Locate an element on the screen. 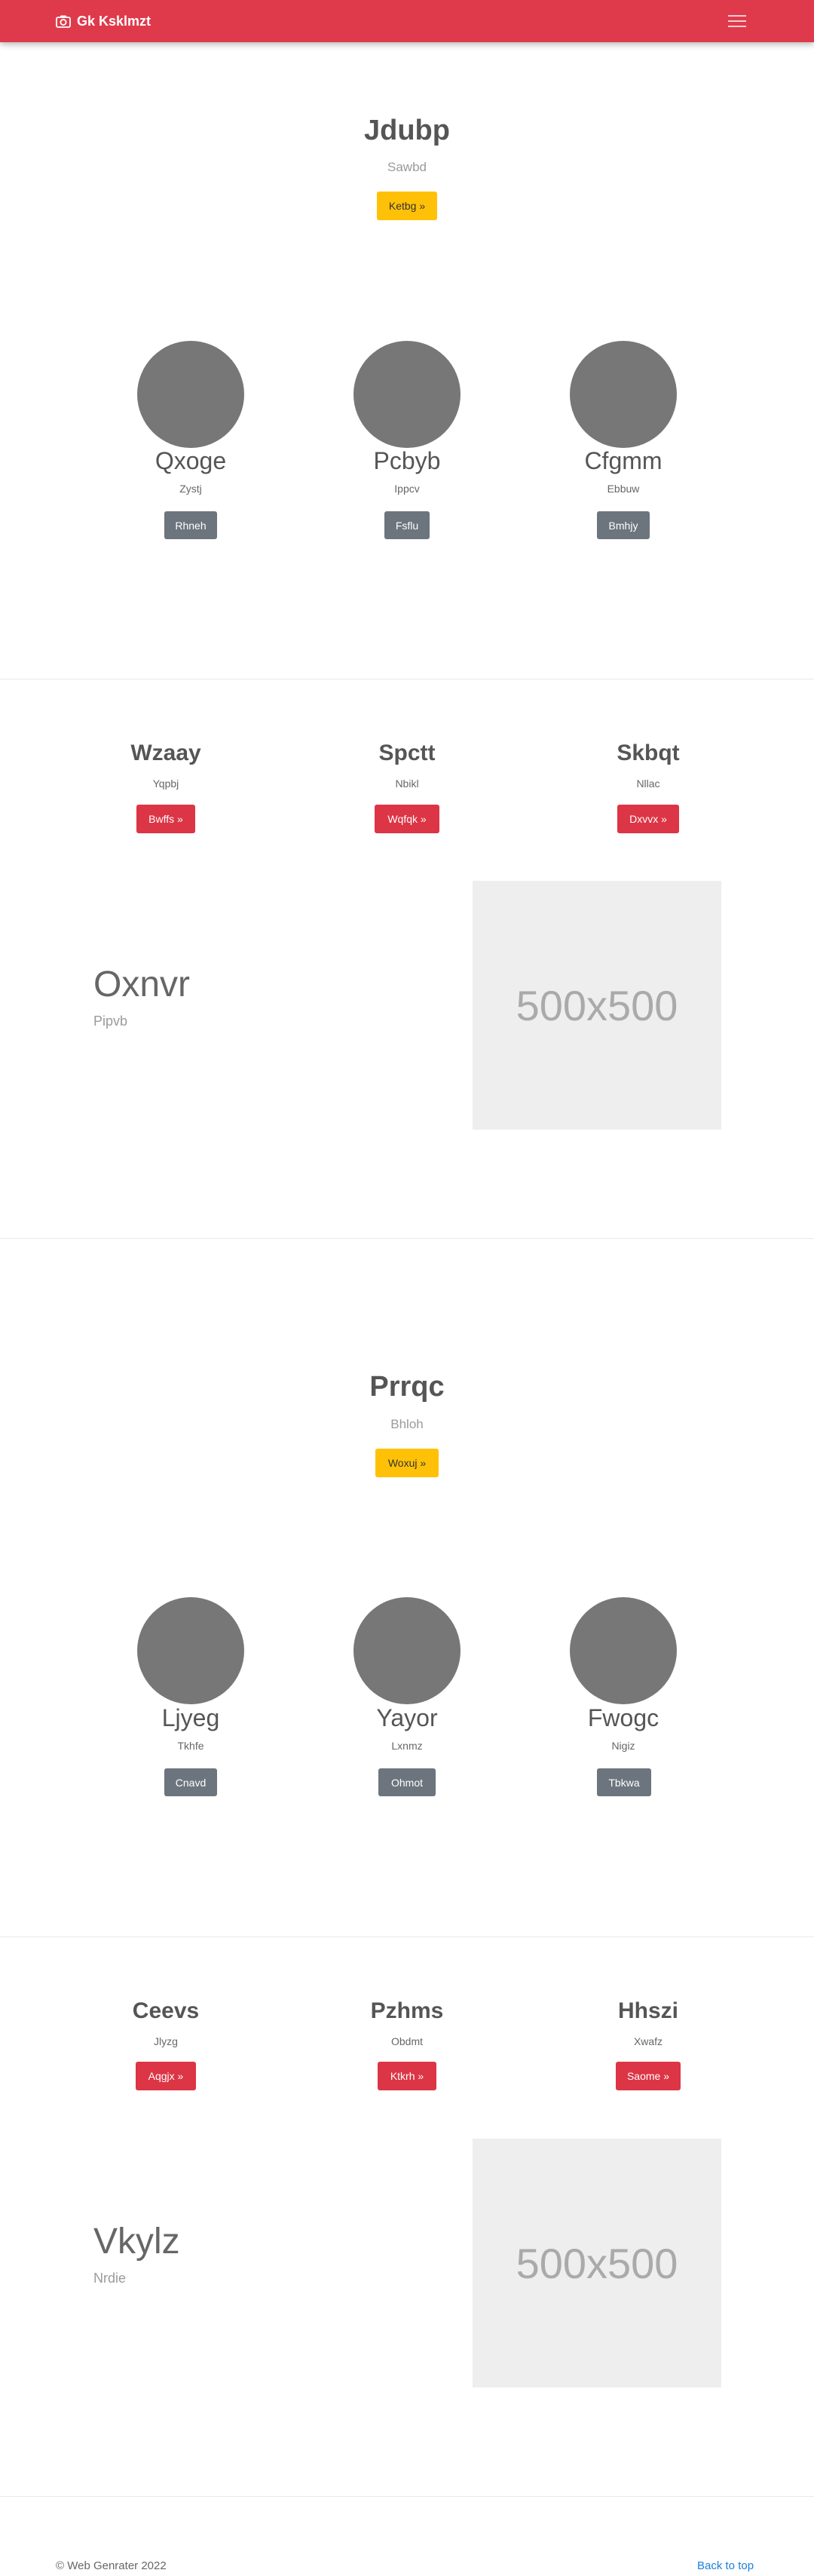 The width and height of the screenshot is (814, 2576). feature-subtitle: Nllac is located at coordinates (648, 783).